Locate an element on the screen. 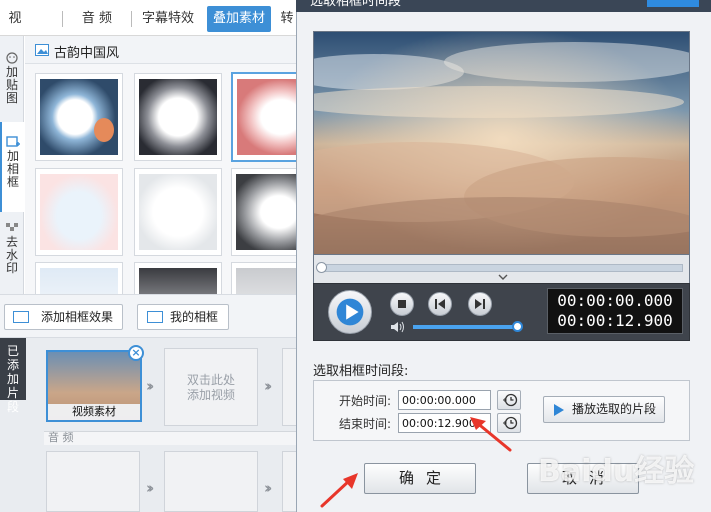  stop-button is located at coordinates (402, 304).